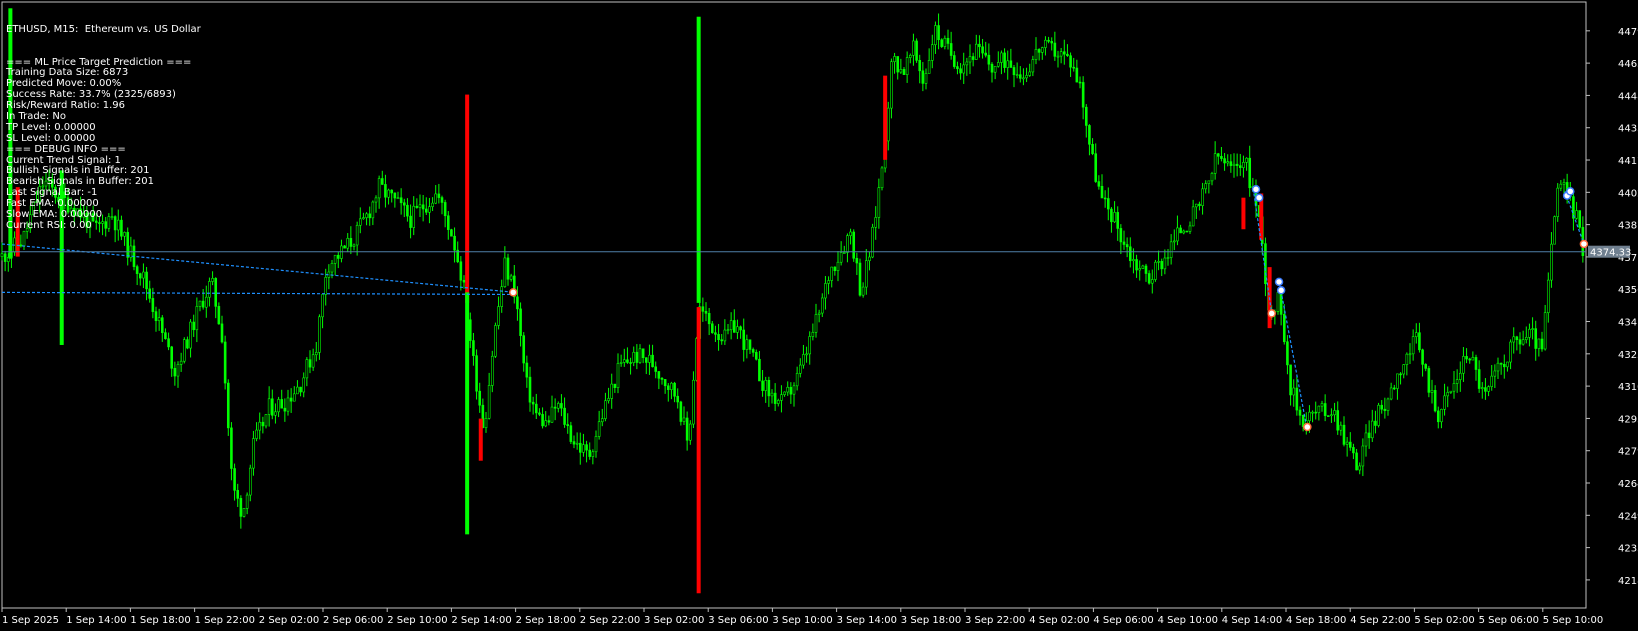 This screenshot has height=631, width=1638. I want to click on x-tick-label: 4 Sep 18:00, so click(1316, 620).